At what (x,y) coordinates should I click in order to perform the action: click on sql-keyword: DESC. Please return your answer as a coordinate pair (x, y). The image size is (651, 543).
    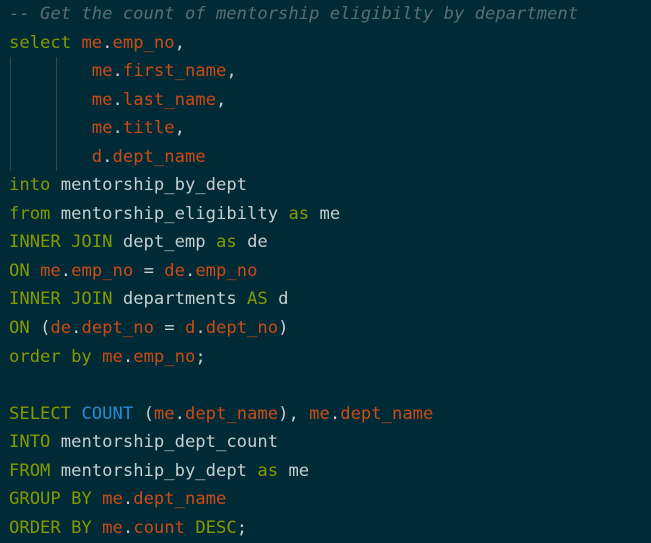
    Looking at the image, I should click on (216, 527).